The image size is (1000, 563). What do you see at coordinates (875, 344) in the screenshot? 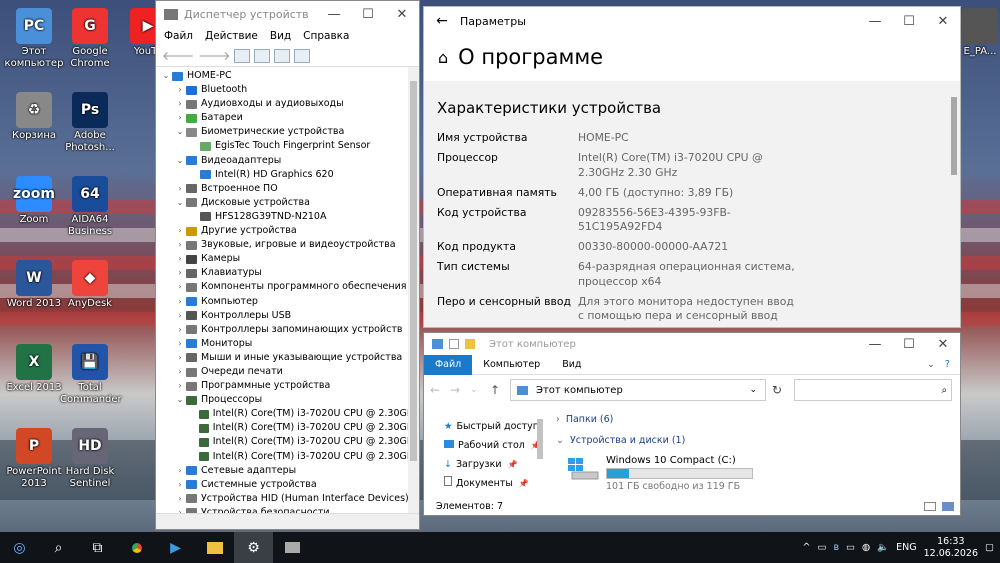
I see `minimize-button: —` at bounding box center [875, 344].